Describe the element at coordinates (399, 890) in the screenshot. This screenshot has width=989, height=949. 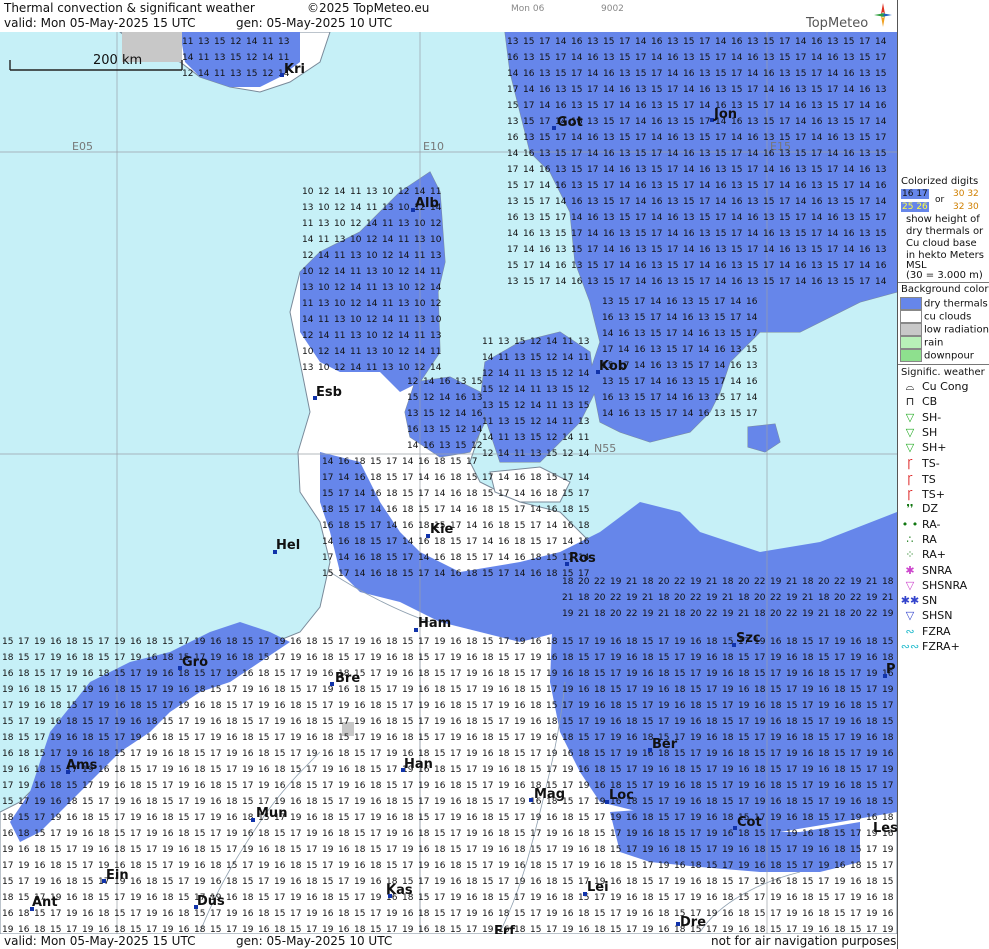
I see `city-kas: Kas` at that location.